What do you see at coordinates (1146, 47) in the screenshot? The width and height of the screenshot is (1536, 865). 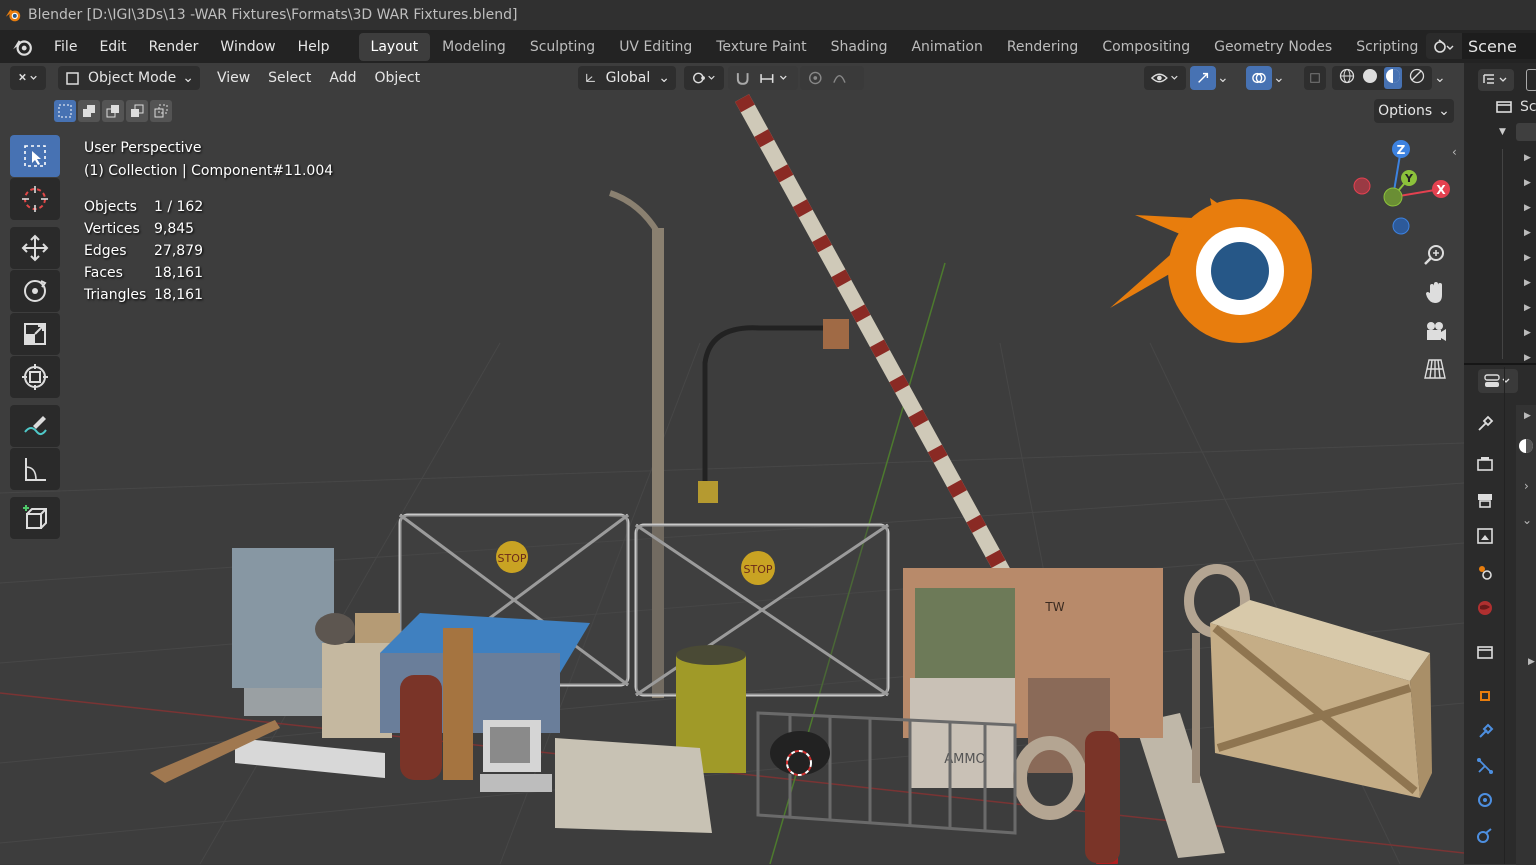 I see `tab-compositing: Compositing` at bounding box center [1146, 47].